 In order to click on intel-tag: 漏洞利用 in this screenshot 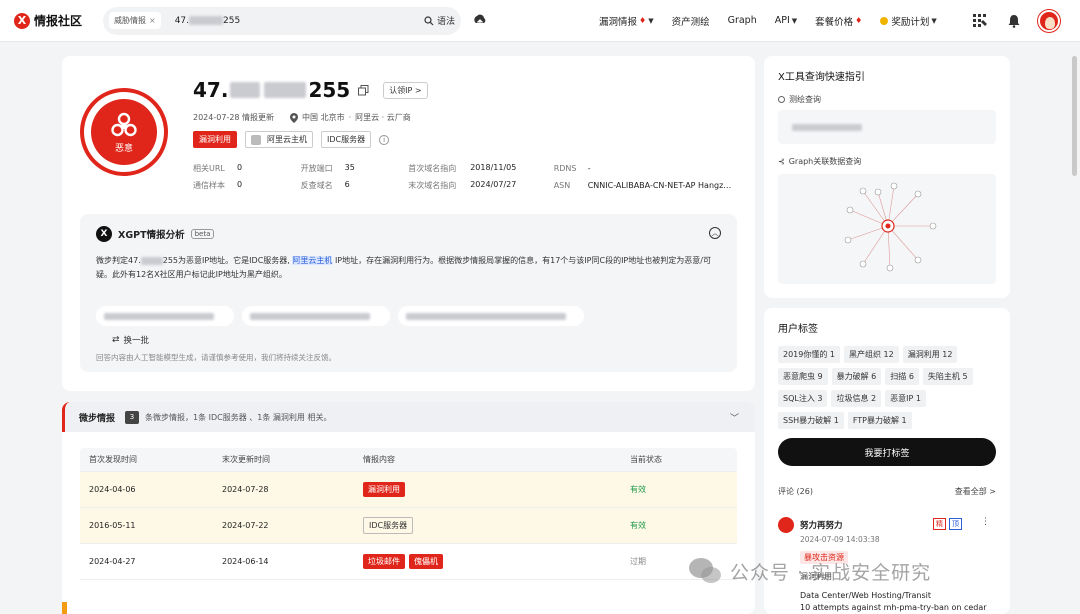, I will do `click(384, 489)`.